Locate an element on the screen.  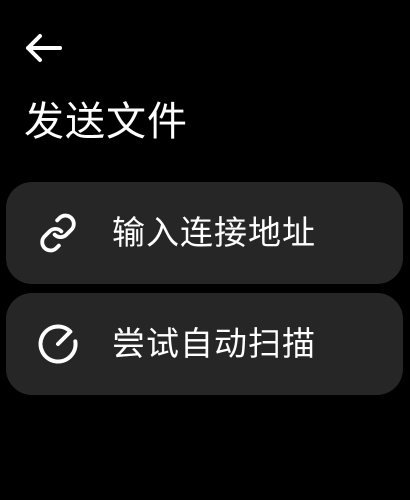
link-icon is located at coordinates (58, 233).